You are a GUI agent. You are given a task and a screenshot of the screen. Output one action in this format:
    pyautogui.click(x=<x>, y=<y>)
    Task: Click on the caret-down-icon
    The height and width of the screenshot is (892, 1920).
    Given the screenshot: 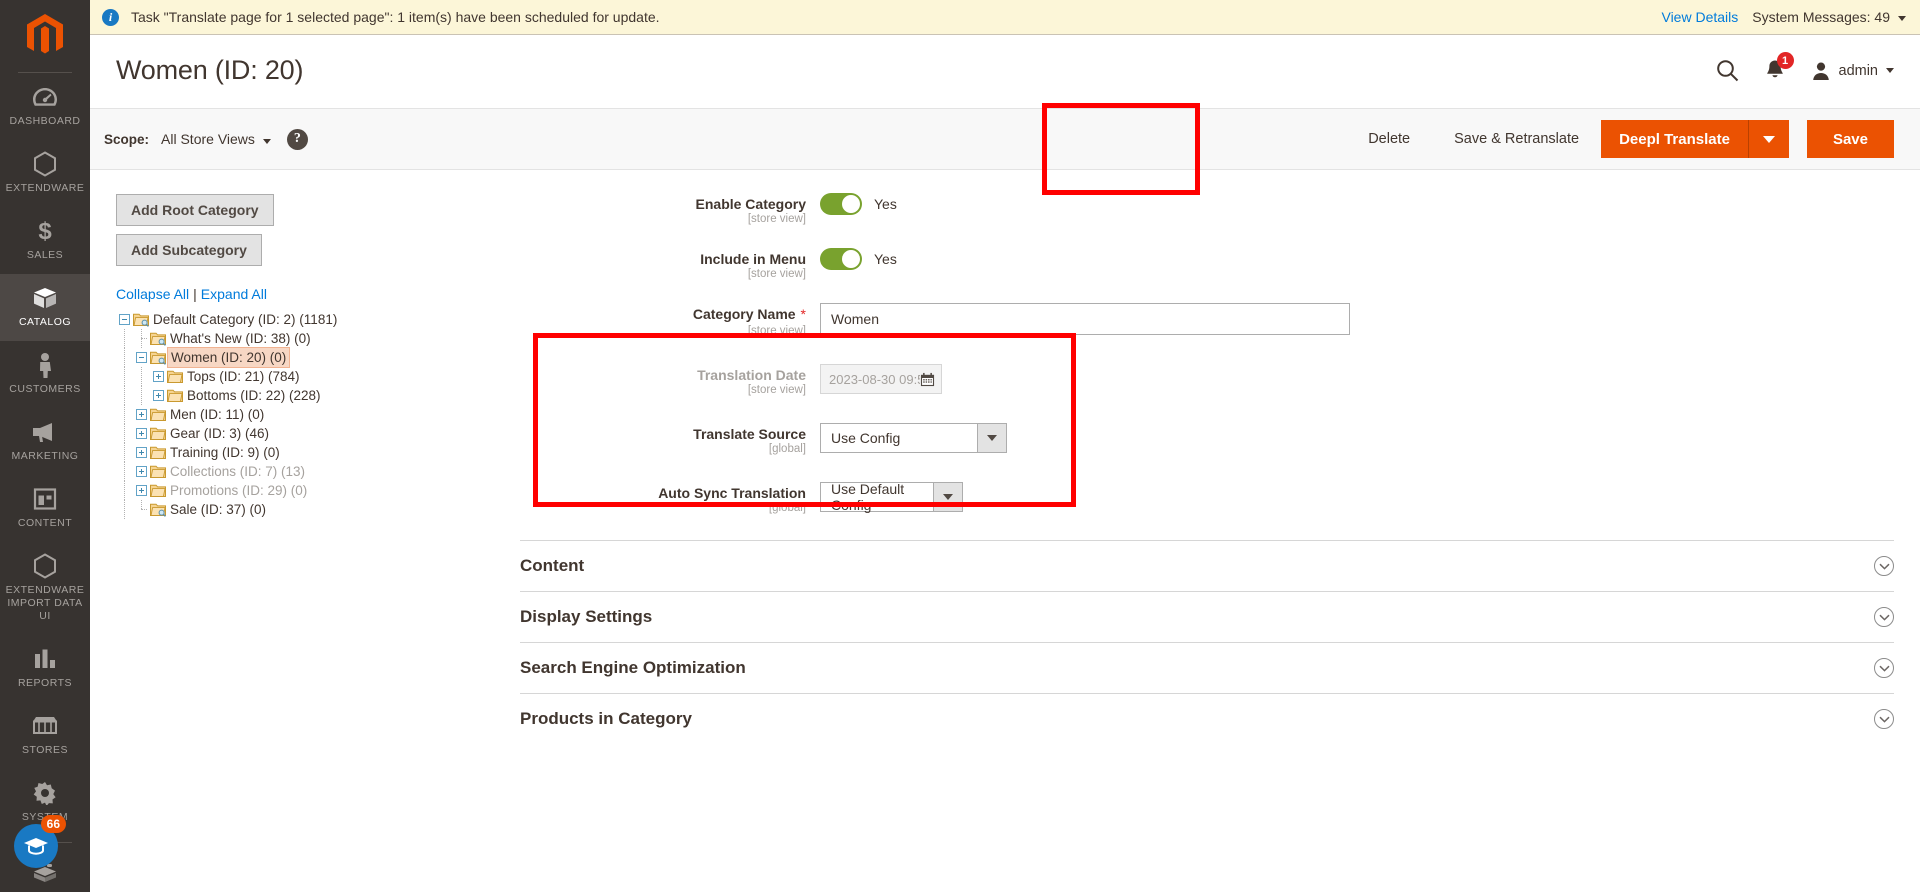 What is the action you would take?
    pyautogui.click(x=1768, y=139)
    